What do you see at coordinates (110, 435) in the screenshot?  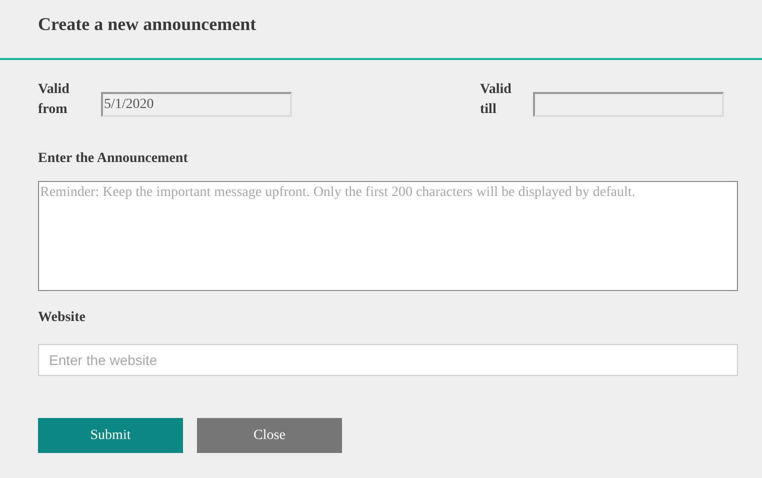 I see `submit-button: Submit` at bounding box center [110, 435].